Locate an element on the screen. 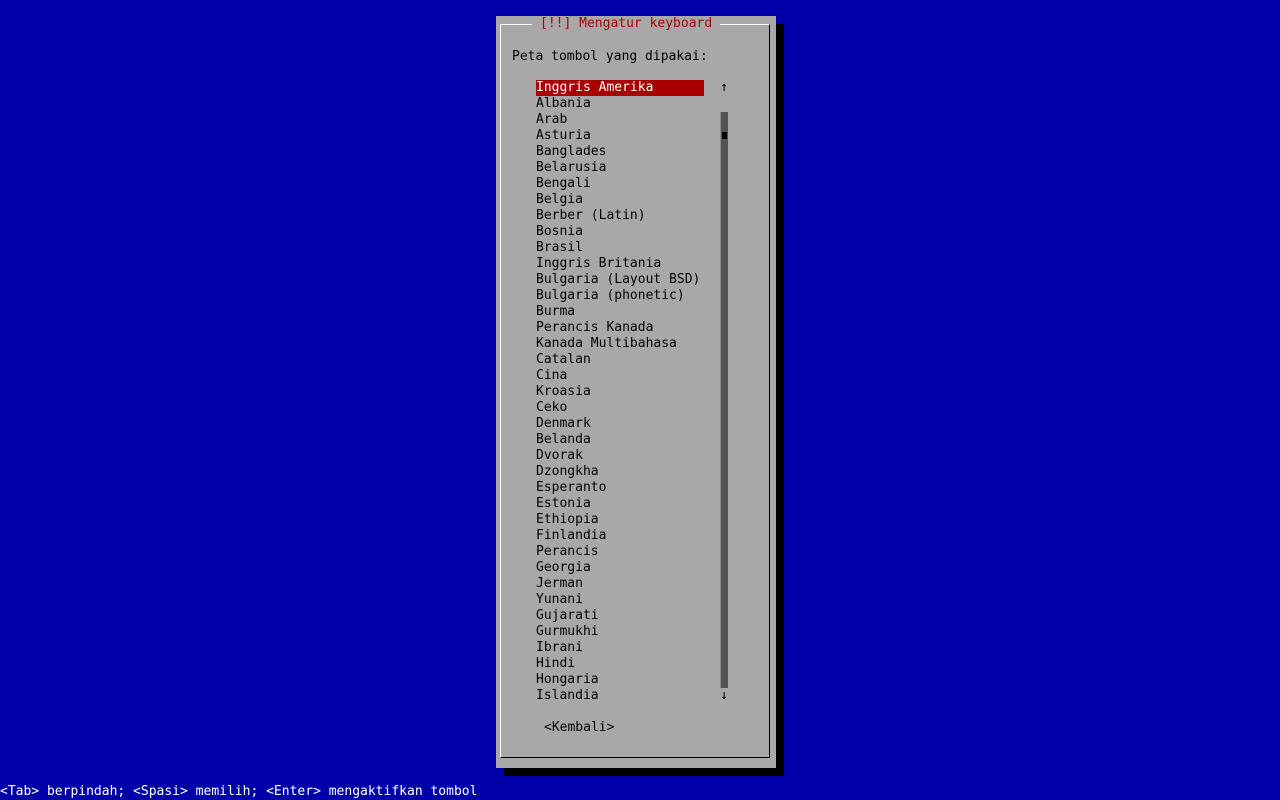  keymap-option: Bosnia is located at coordinates (621, 232).